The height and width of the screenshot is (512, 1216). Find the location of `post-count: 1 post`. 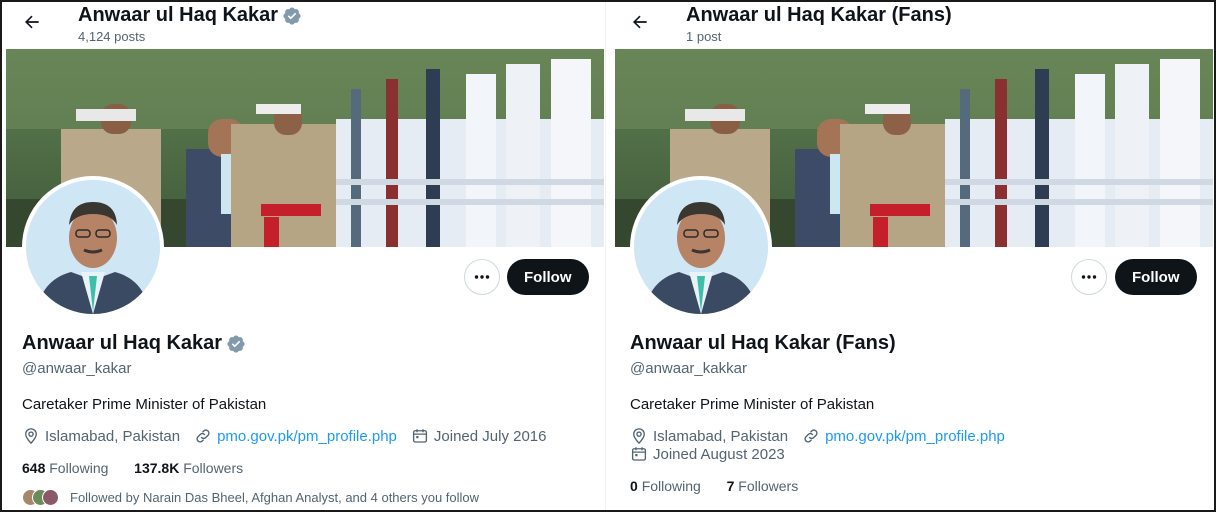

post-count: 1 post is located at coordinates (704, 36).